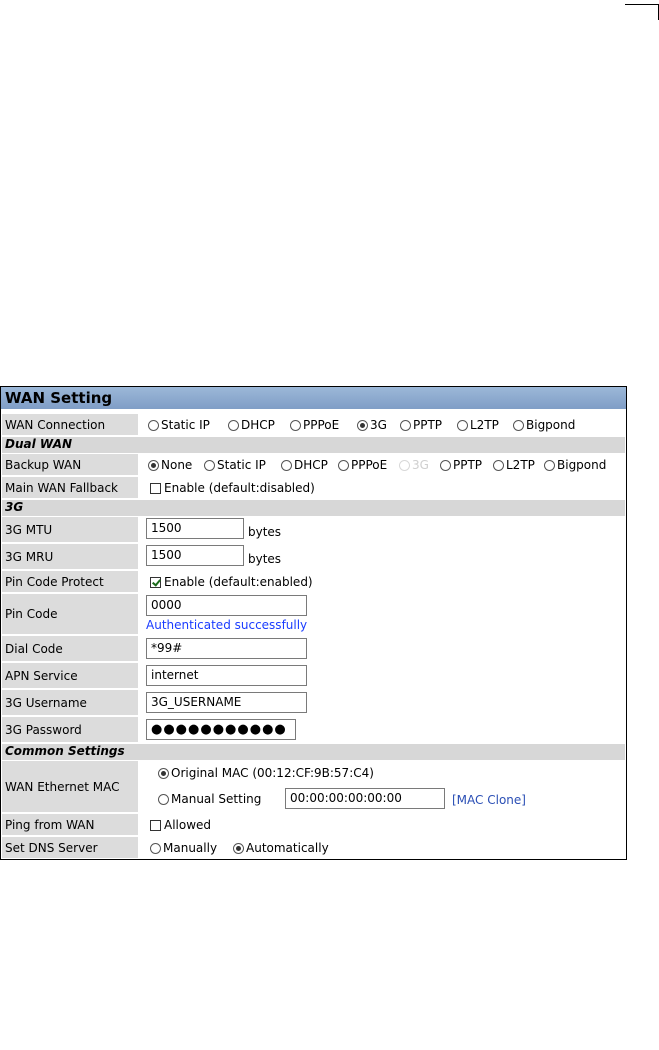 This screenshot has width=659, height=1050. Describe the element at coordinates (514, 465) in the screenshot. I see `backup-option-l2tp: L2TP` at that location.